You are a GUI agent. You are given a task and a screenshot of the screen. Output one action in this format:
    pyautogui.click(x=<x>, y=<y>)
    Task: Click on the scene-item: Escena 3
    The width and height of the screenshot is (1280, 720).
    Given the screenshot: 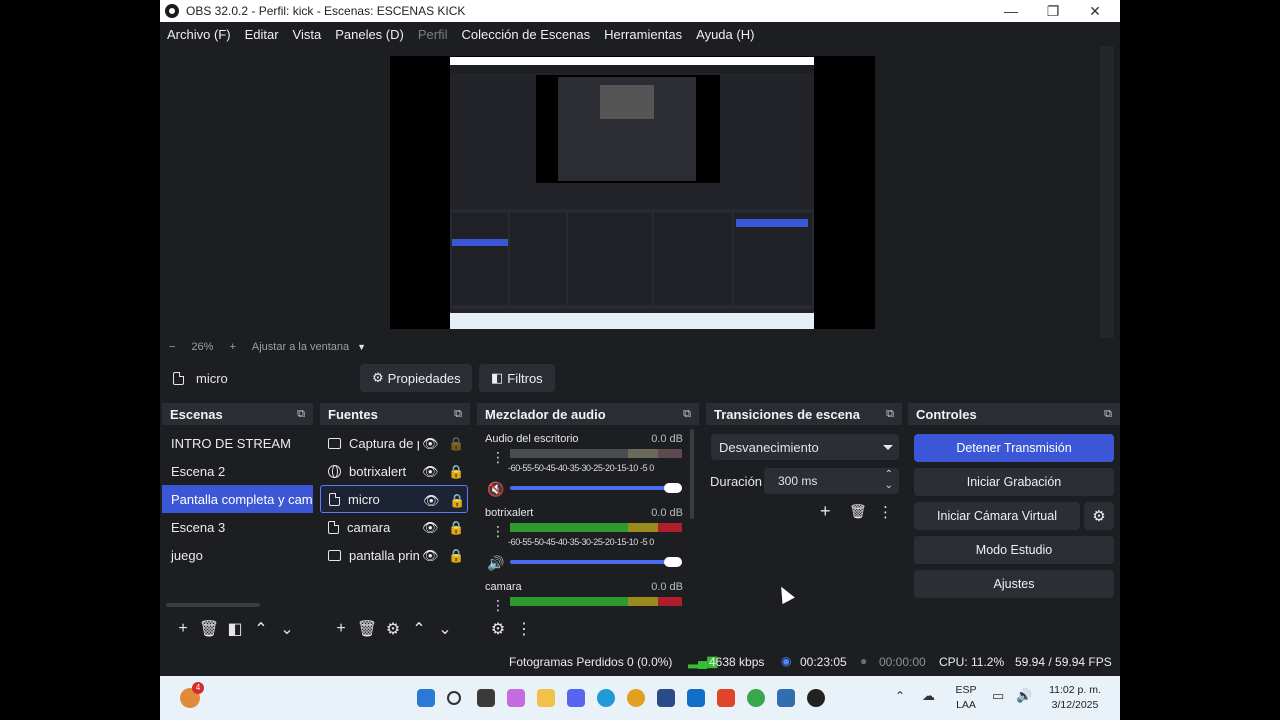 What is the action you would take?
    pyautogui.click(x=237, y=527)
    